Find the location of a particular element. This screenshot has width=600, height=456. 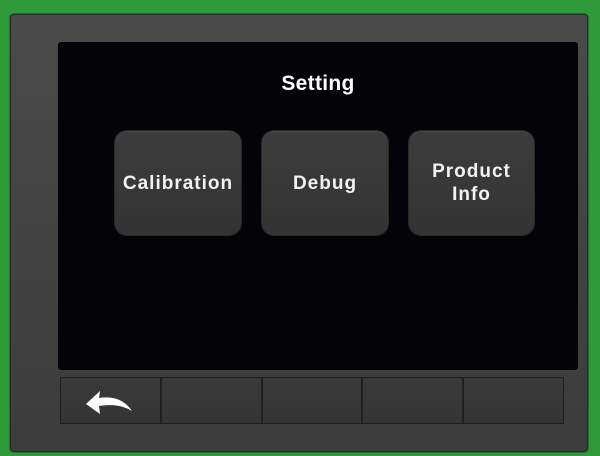

page-title: Setting is located at coordinates (318, 83).